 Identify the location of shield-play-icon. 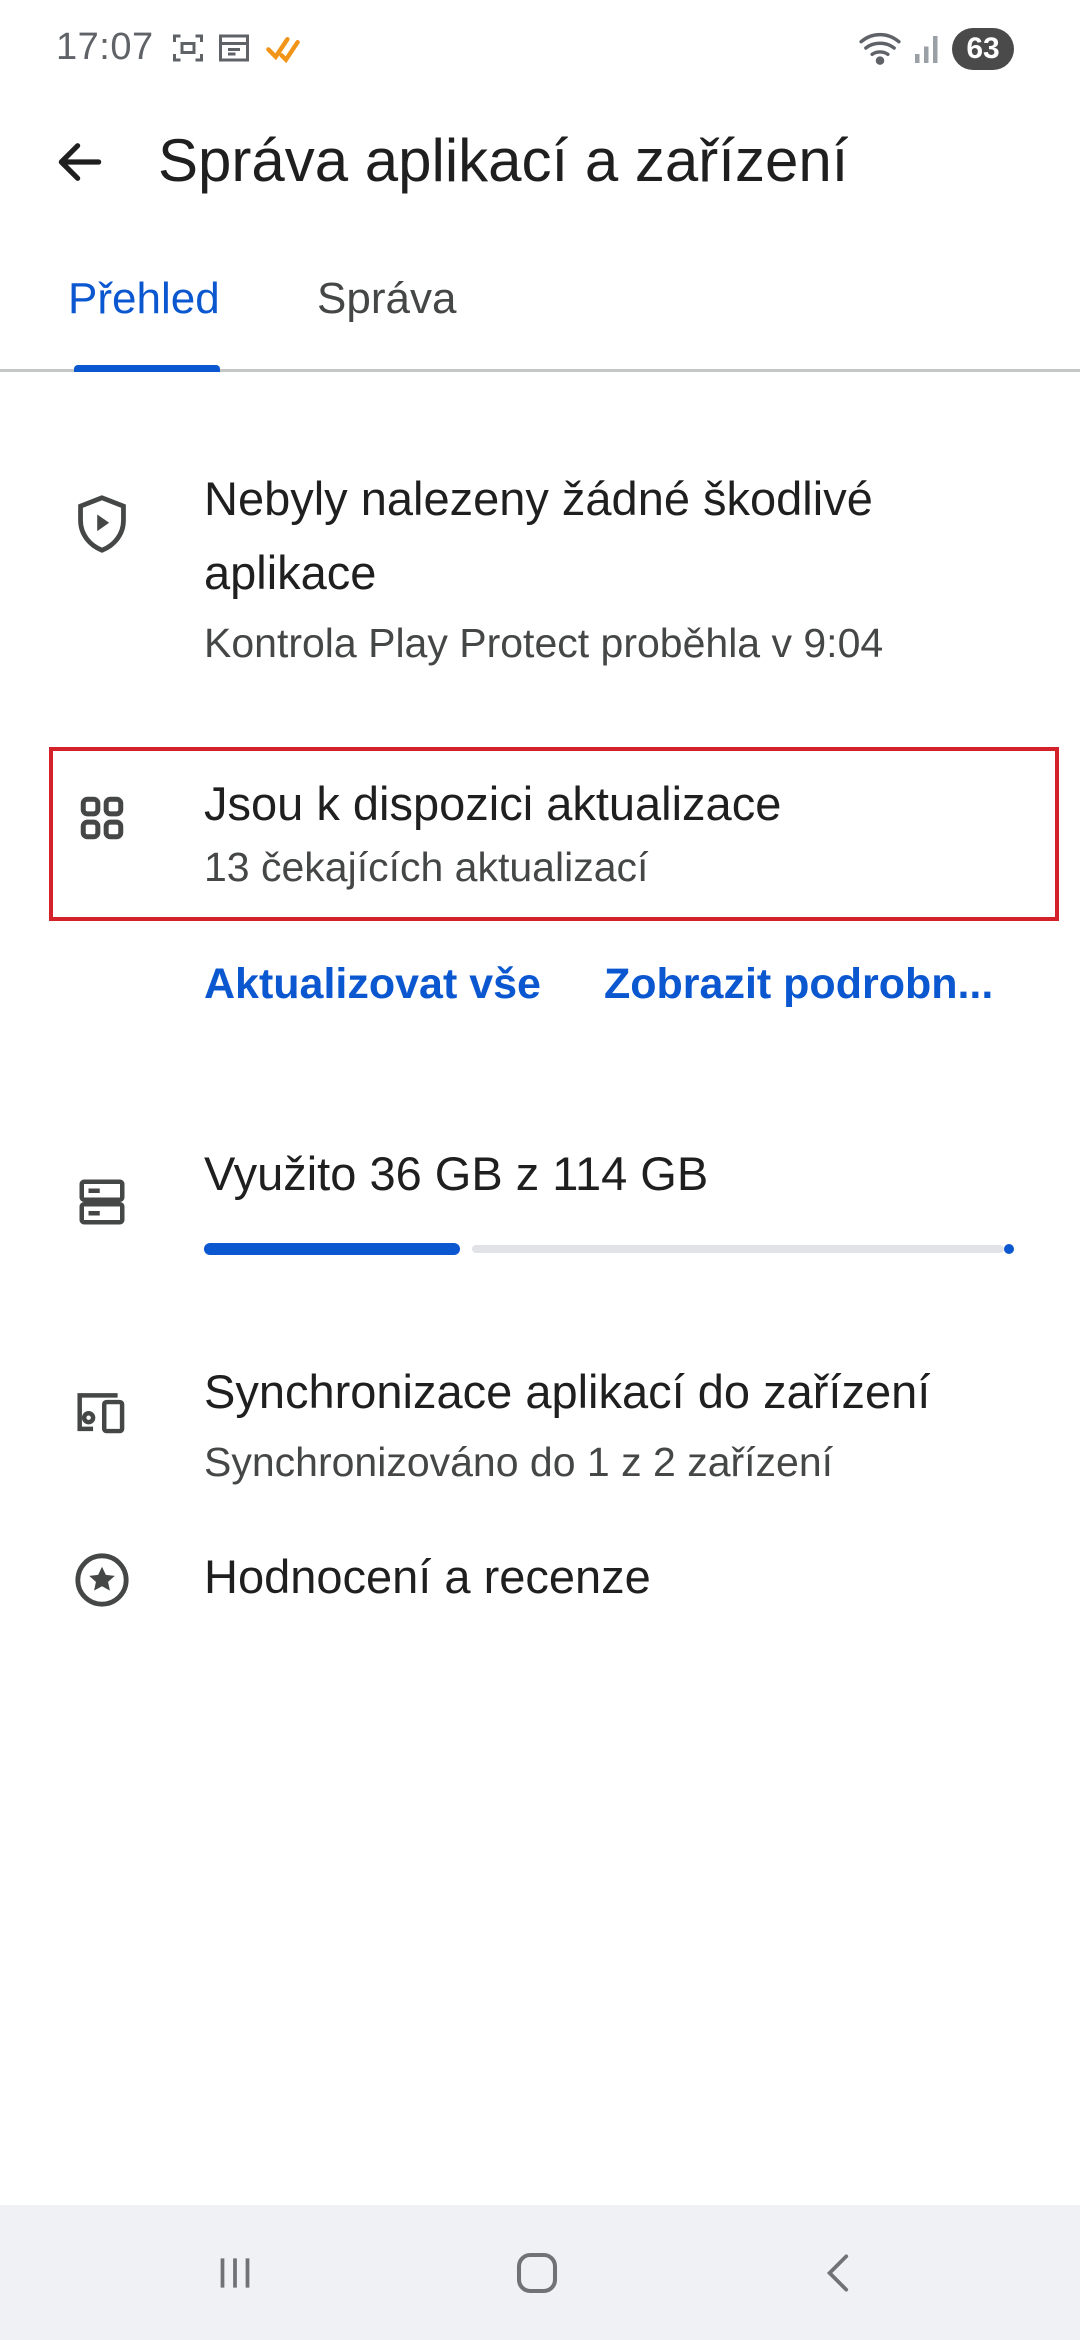
(102, 524).